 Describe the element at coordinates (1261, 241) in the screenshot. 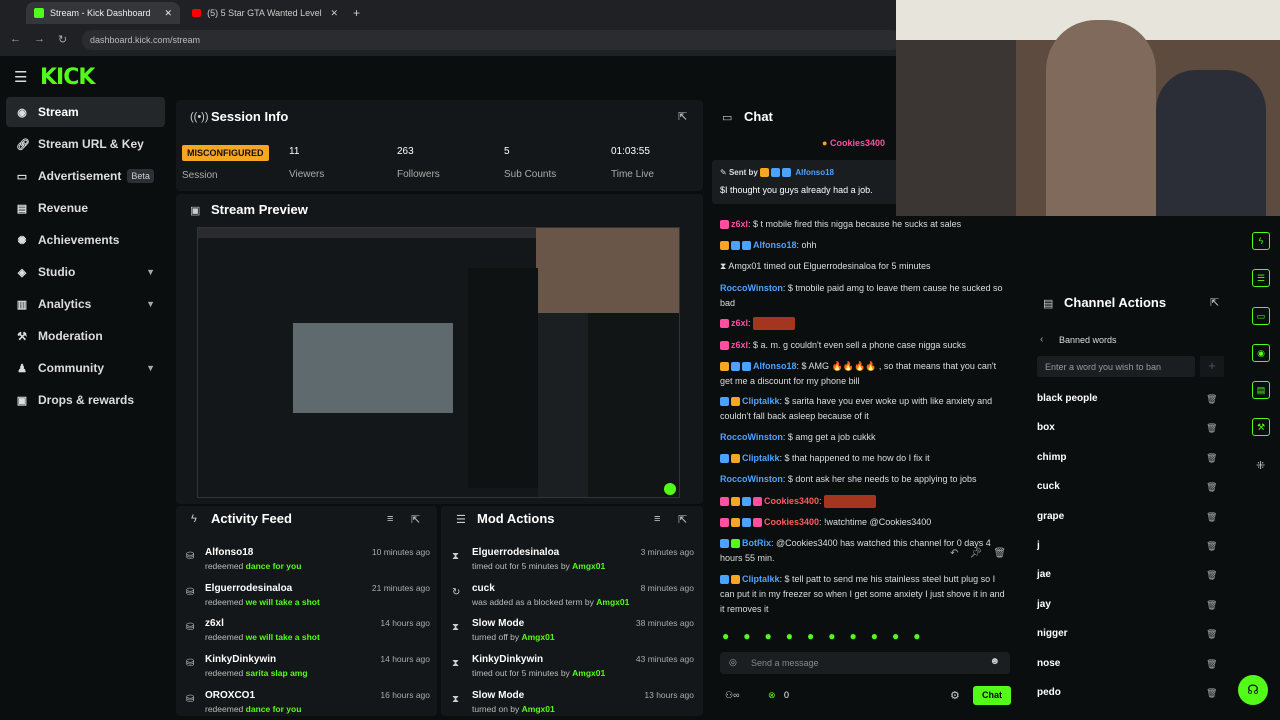

I see `lightning-icon: ϟ` at that location.